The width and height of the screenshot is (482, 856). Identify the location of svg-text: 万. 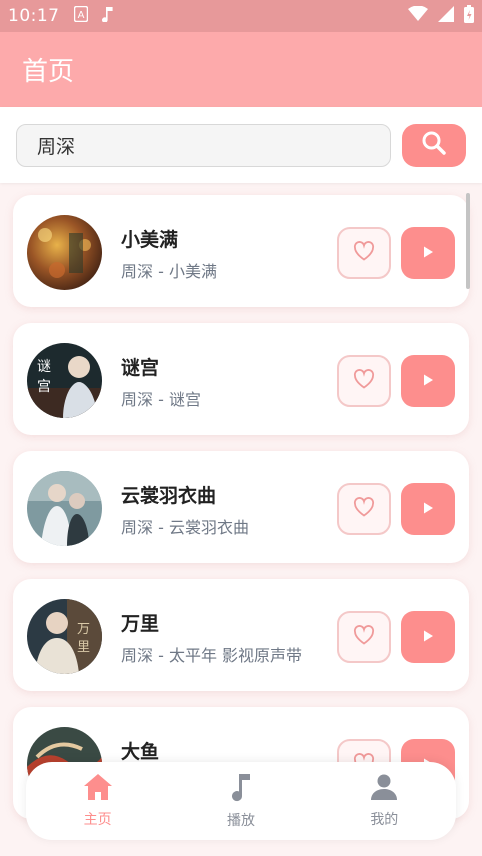
(83, 629).